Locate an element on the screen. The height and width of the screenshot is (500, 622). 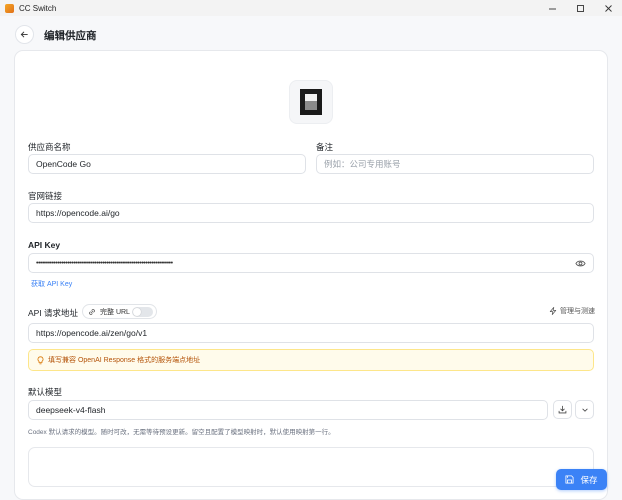
default-model-label: 默认模型 is located at coordinates (45, 392).